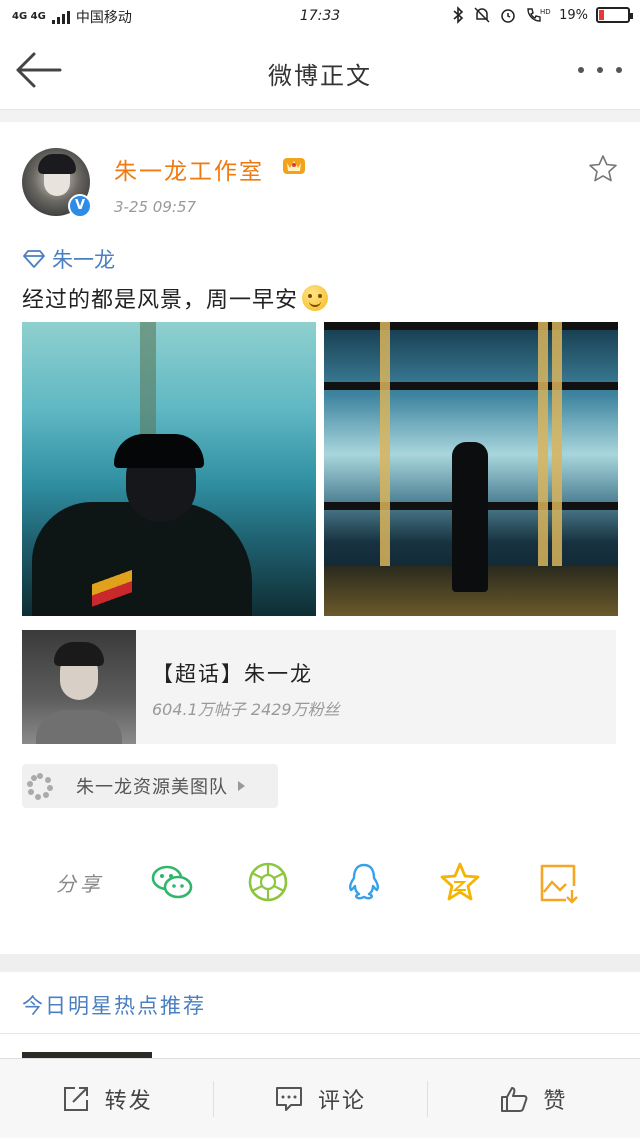 This screenshot has height=1138, width=640. What do you see at coordinates (319, 687) in the screenshot?
I see `super-topic-card: 【超话】朱一龙 604.1万帖子 2429万粉丝` at bounding box center [319, 687].